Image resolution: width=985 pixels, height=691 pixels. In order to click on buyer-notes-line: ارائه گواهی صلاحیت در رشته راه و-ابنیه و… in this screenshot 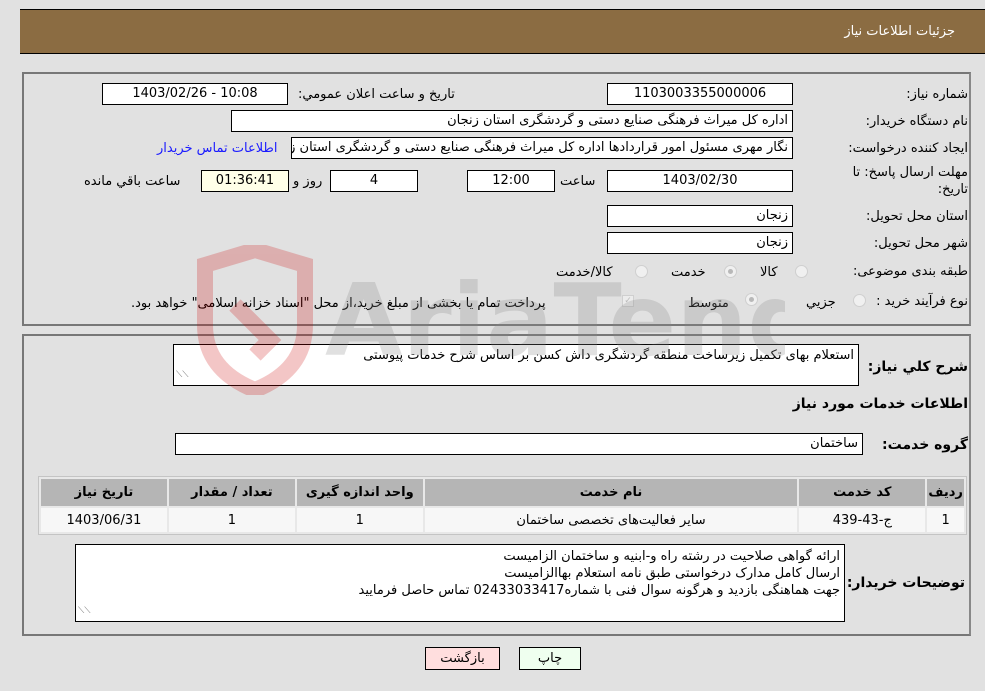, I will do `click(671, 556)`.